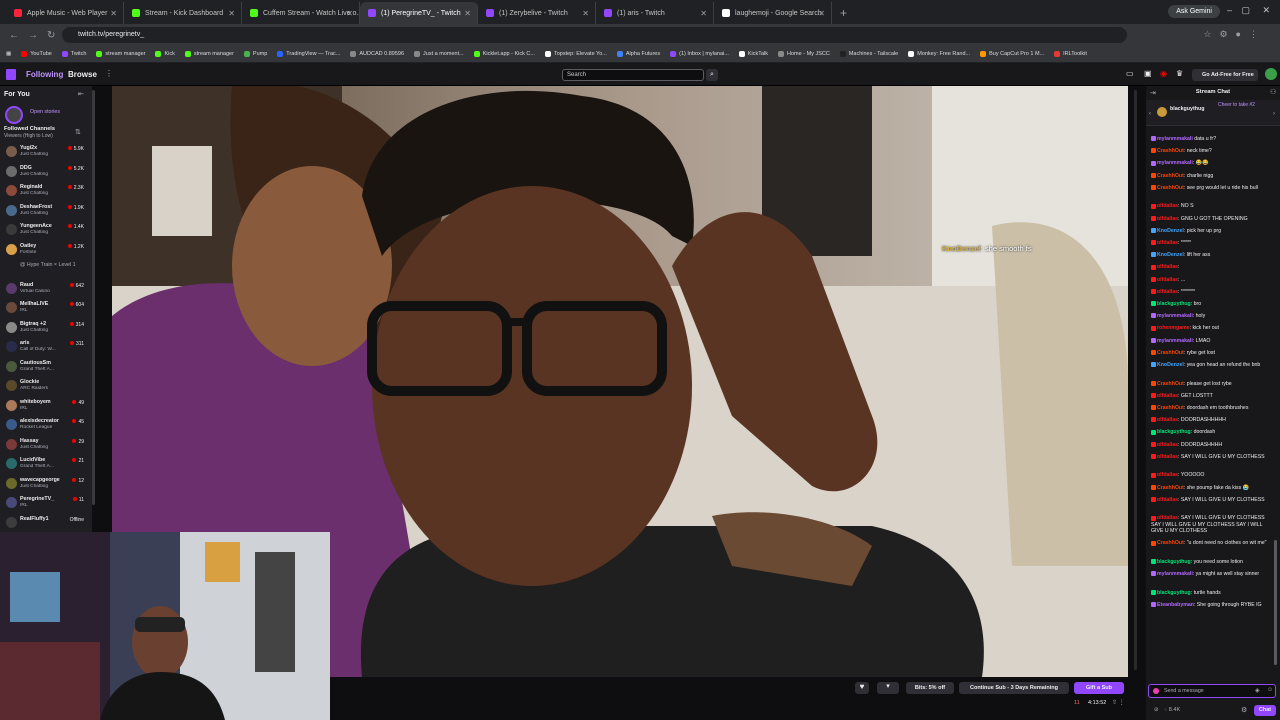 Image resolution: width=1280 pixels, height=720 pixels. Describe the element at coordinates (183, 13) in the screenshot. I see `browser-tab: Stream - Kick Dashboard ✕` at that location.